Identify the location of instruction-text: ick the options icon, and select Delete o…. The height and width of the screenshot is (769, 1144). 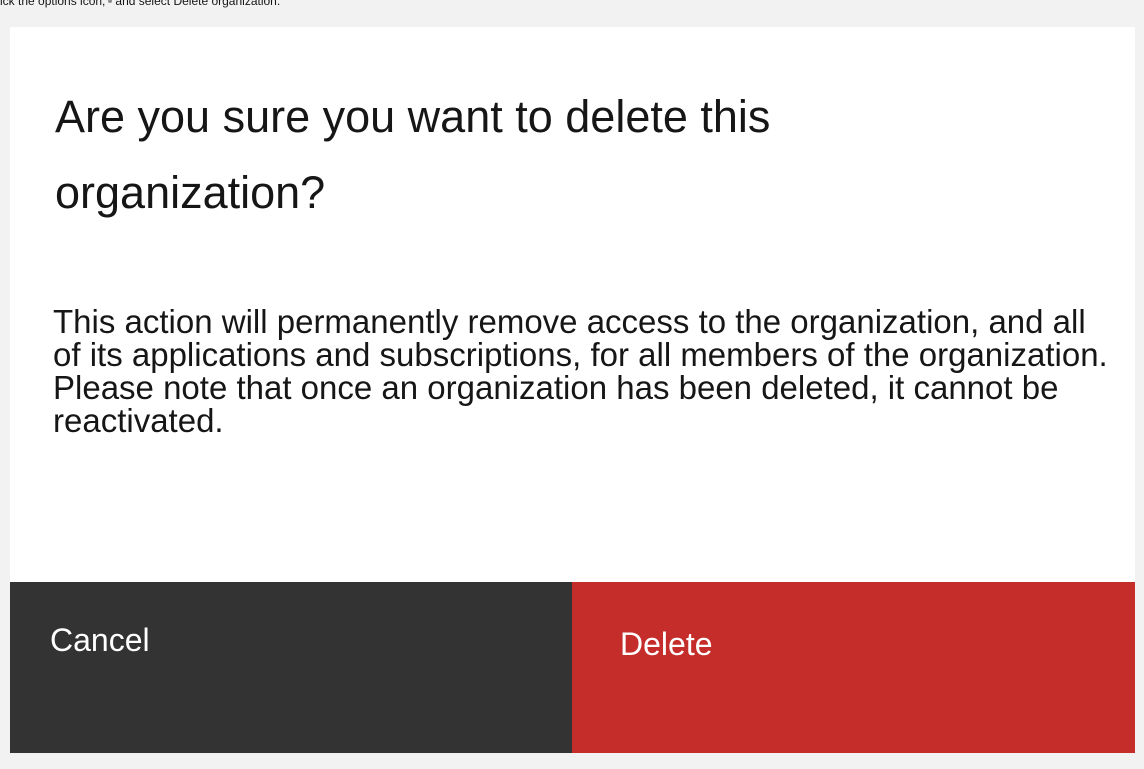
(140, 4).